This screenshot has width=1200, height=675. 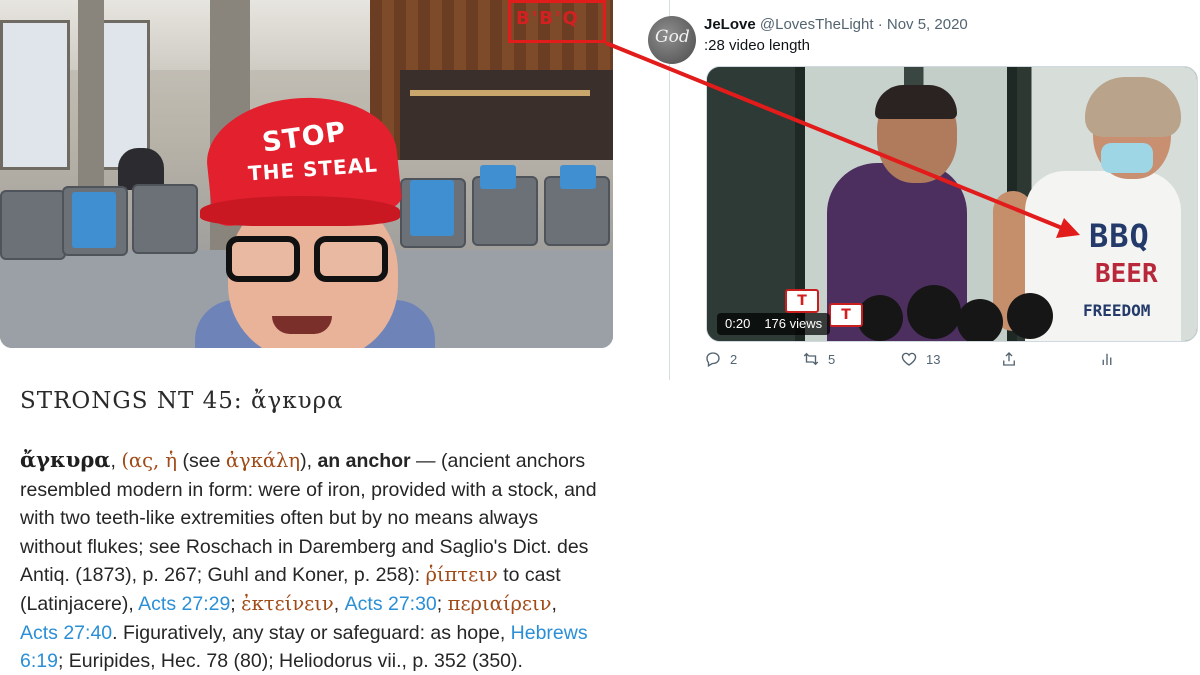 I want to click on reply-icon, so click(x=713, y=359).